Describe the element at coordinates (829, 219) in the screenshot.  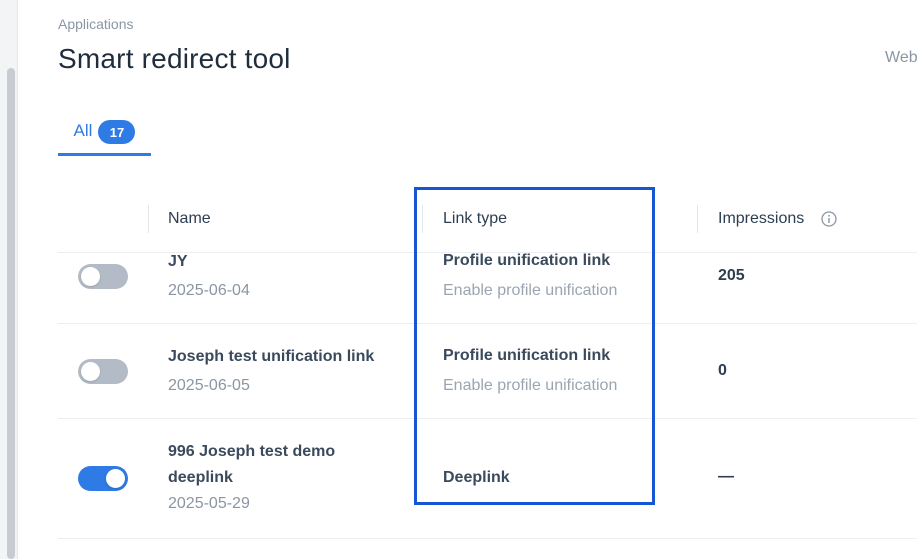
I see `info-icon` at that location.